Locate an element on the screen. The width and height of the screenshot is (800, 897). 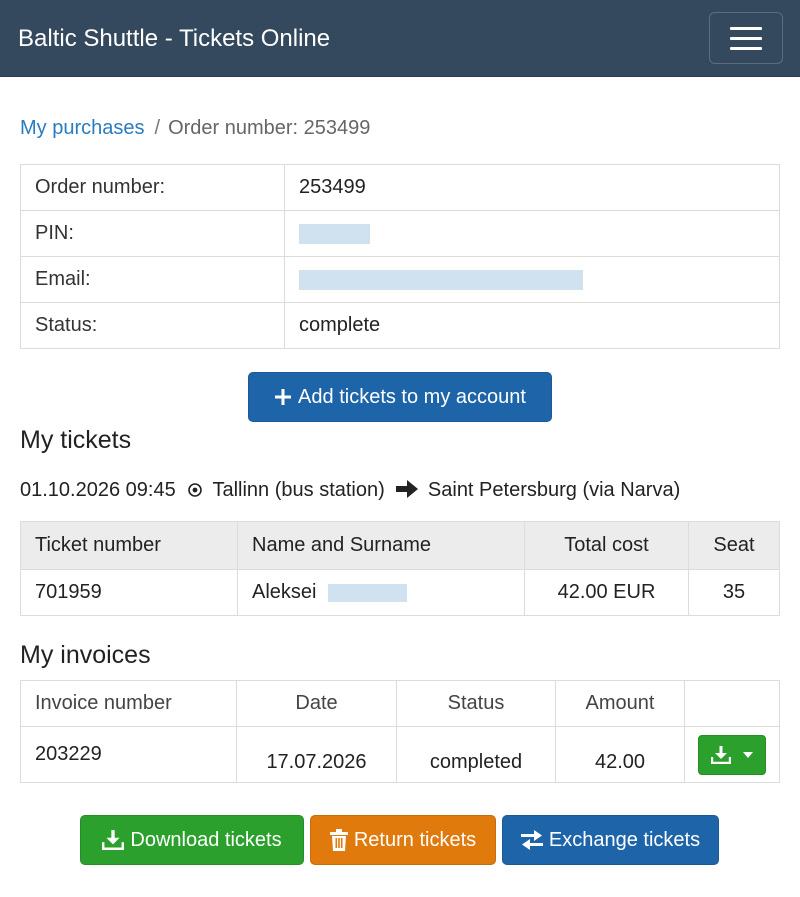
trash-icon is located at coordinates (338, 840).